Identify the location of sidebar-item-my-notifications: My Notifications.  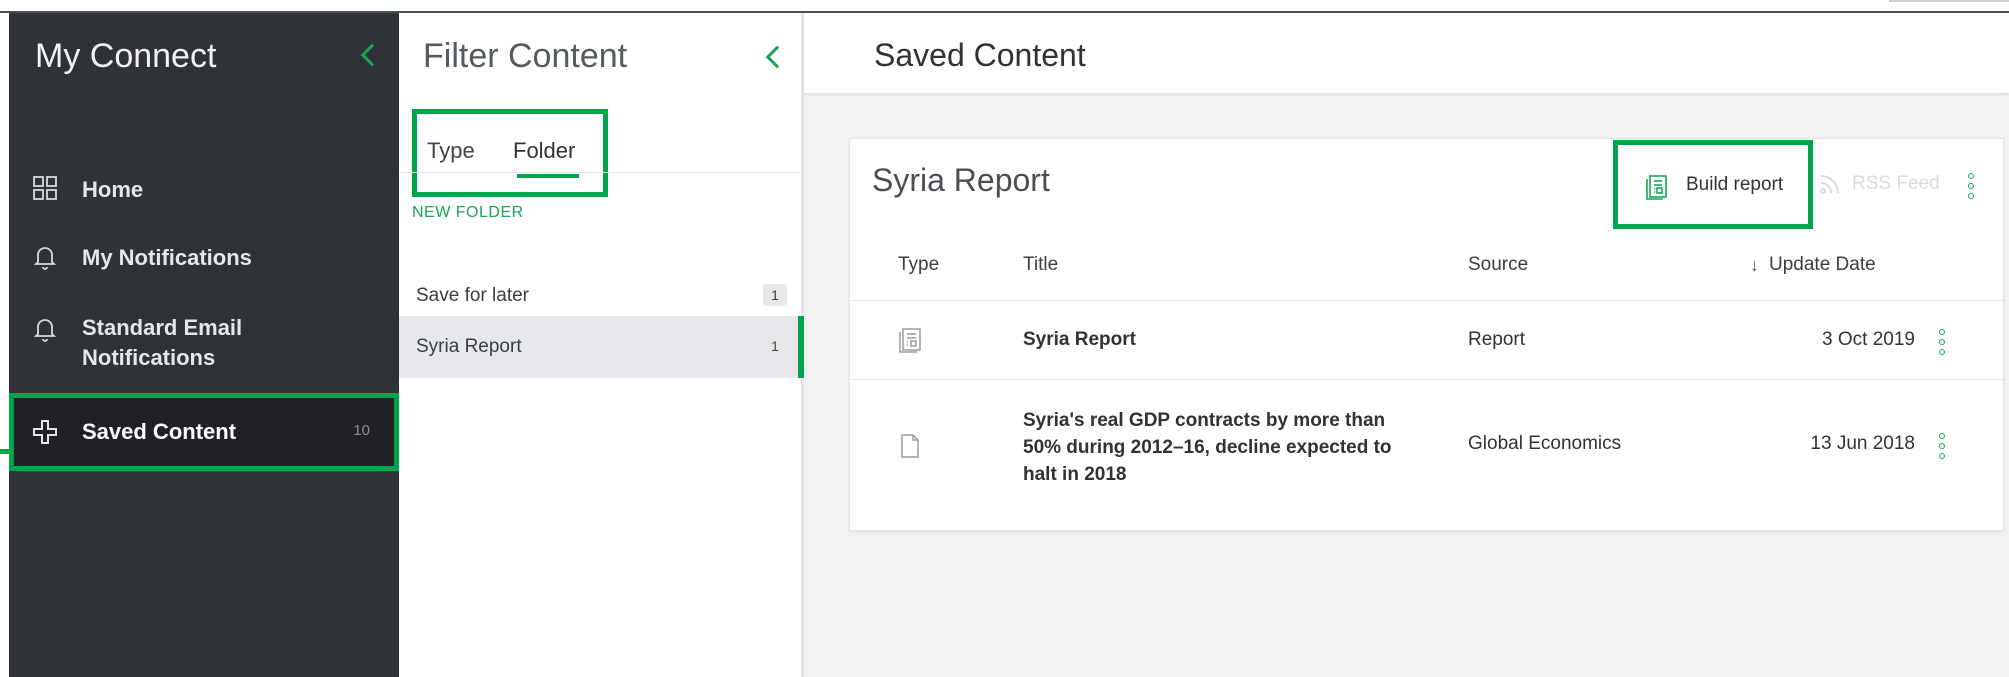
(204, 266).